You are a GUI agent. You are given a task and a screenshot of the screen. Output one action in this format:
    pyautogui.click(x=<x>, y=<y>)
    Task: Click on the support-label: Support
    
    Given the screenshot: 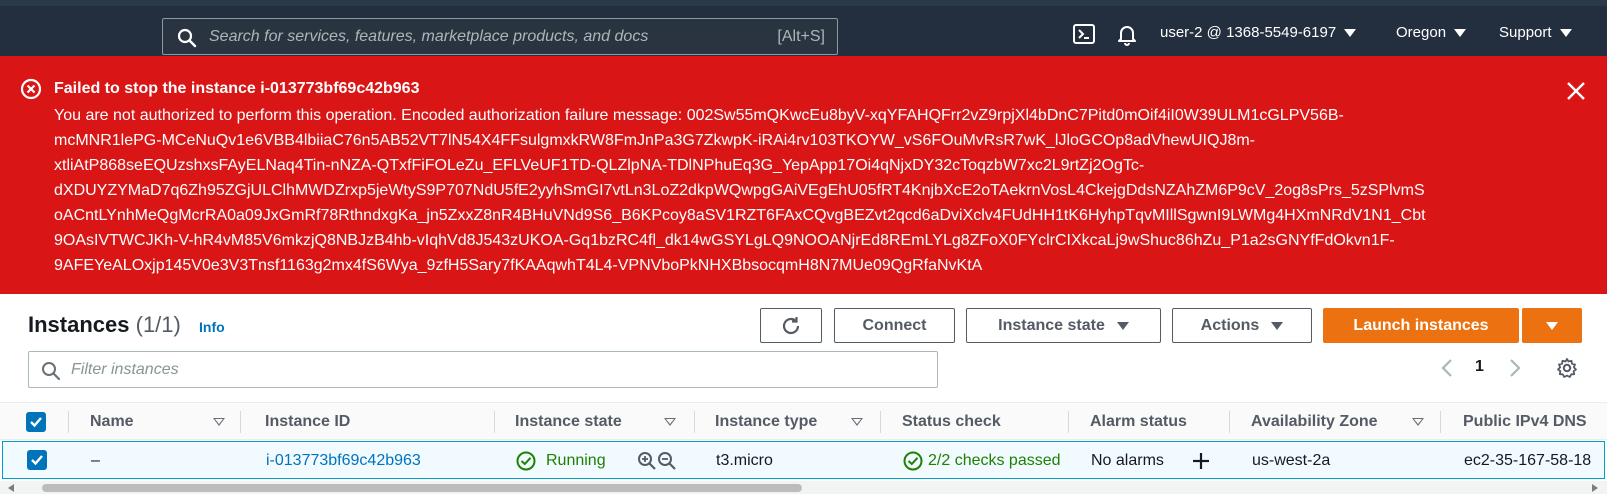 What is the action you would take?
    pyautogui.click(x=1525, y=32)
    